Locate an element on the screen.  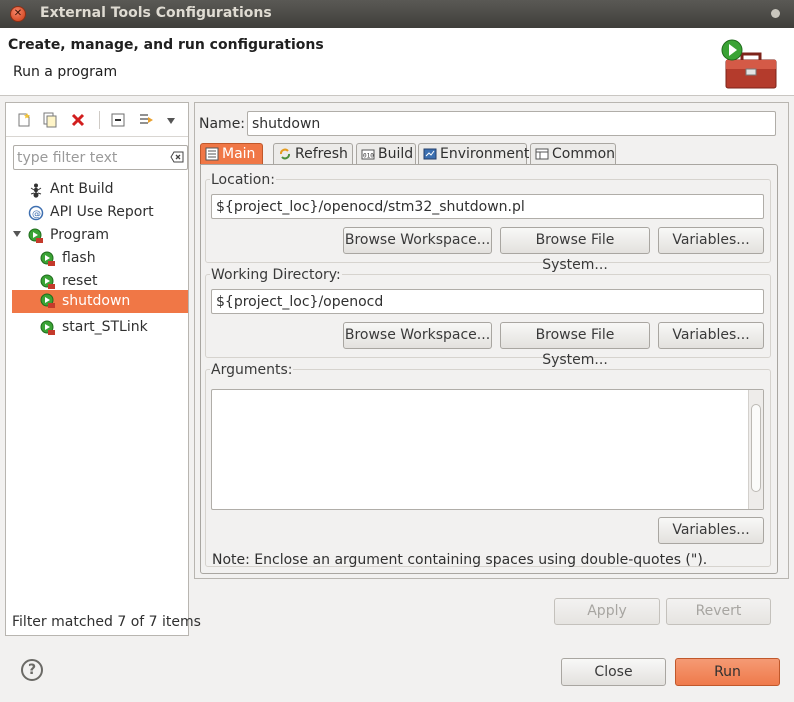
clear-filter-icon is located at coordinates (177, 157).